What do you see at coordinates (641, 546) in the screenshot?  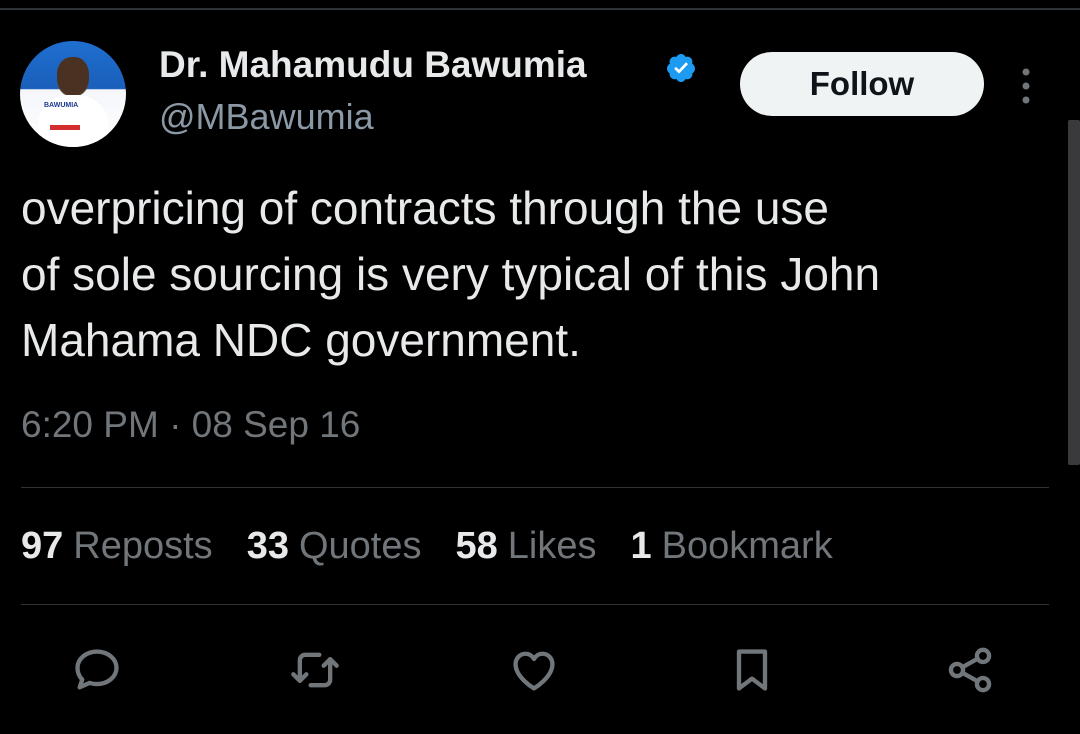 I see `stat-count: 1` at bounding box center [641, 546].